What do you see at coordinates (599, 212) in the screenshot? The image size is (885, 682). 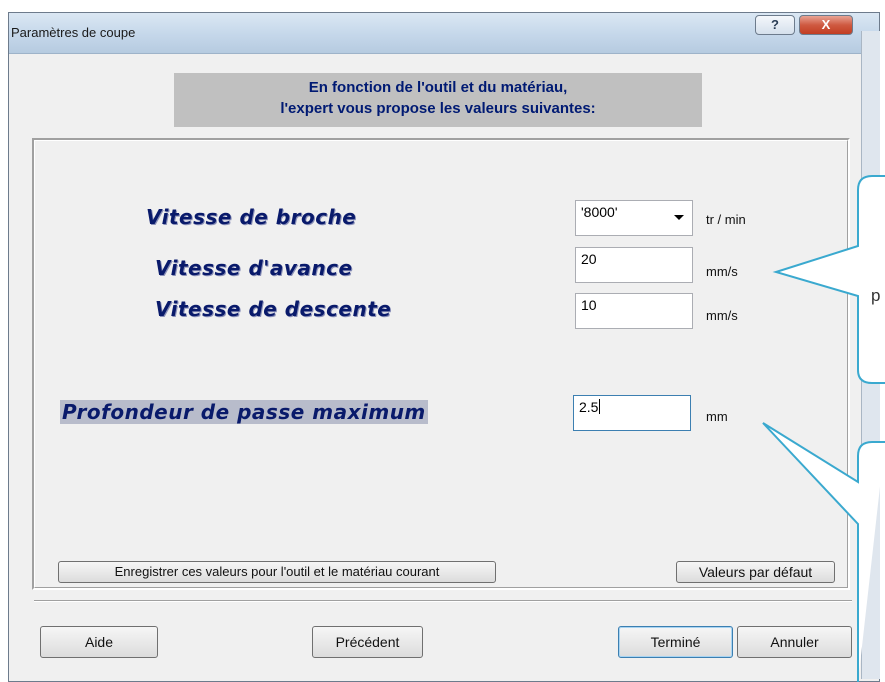 I see `spindle-speed-value: '8000'` at bounding box center [599, 212].